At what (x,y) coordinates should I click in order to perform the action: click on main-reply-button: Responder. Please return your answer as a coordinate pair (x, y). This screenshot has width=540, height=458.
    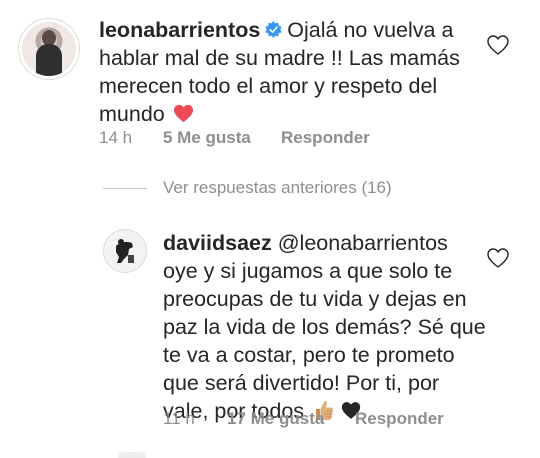
    Looking at the image, I should click on (325, 137).